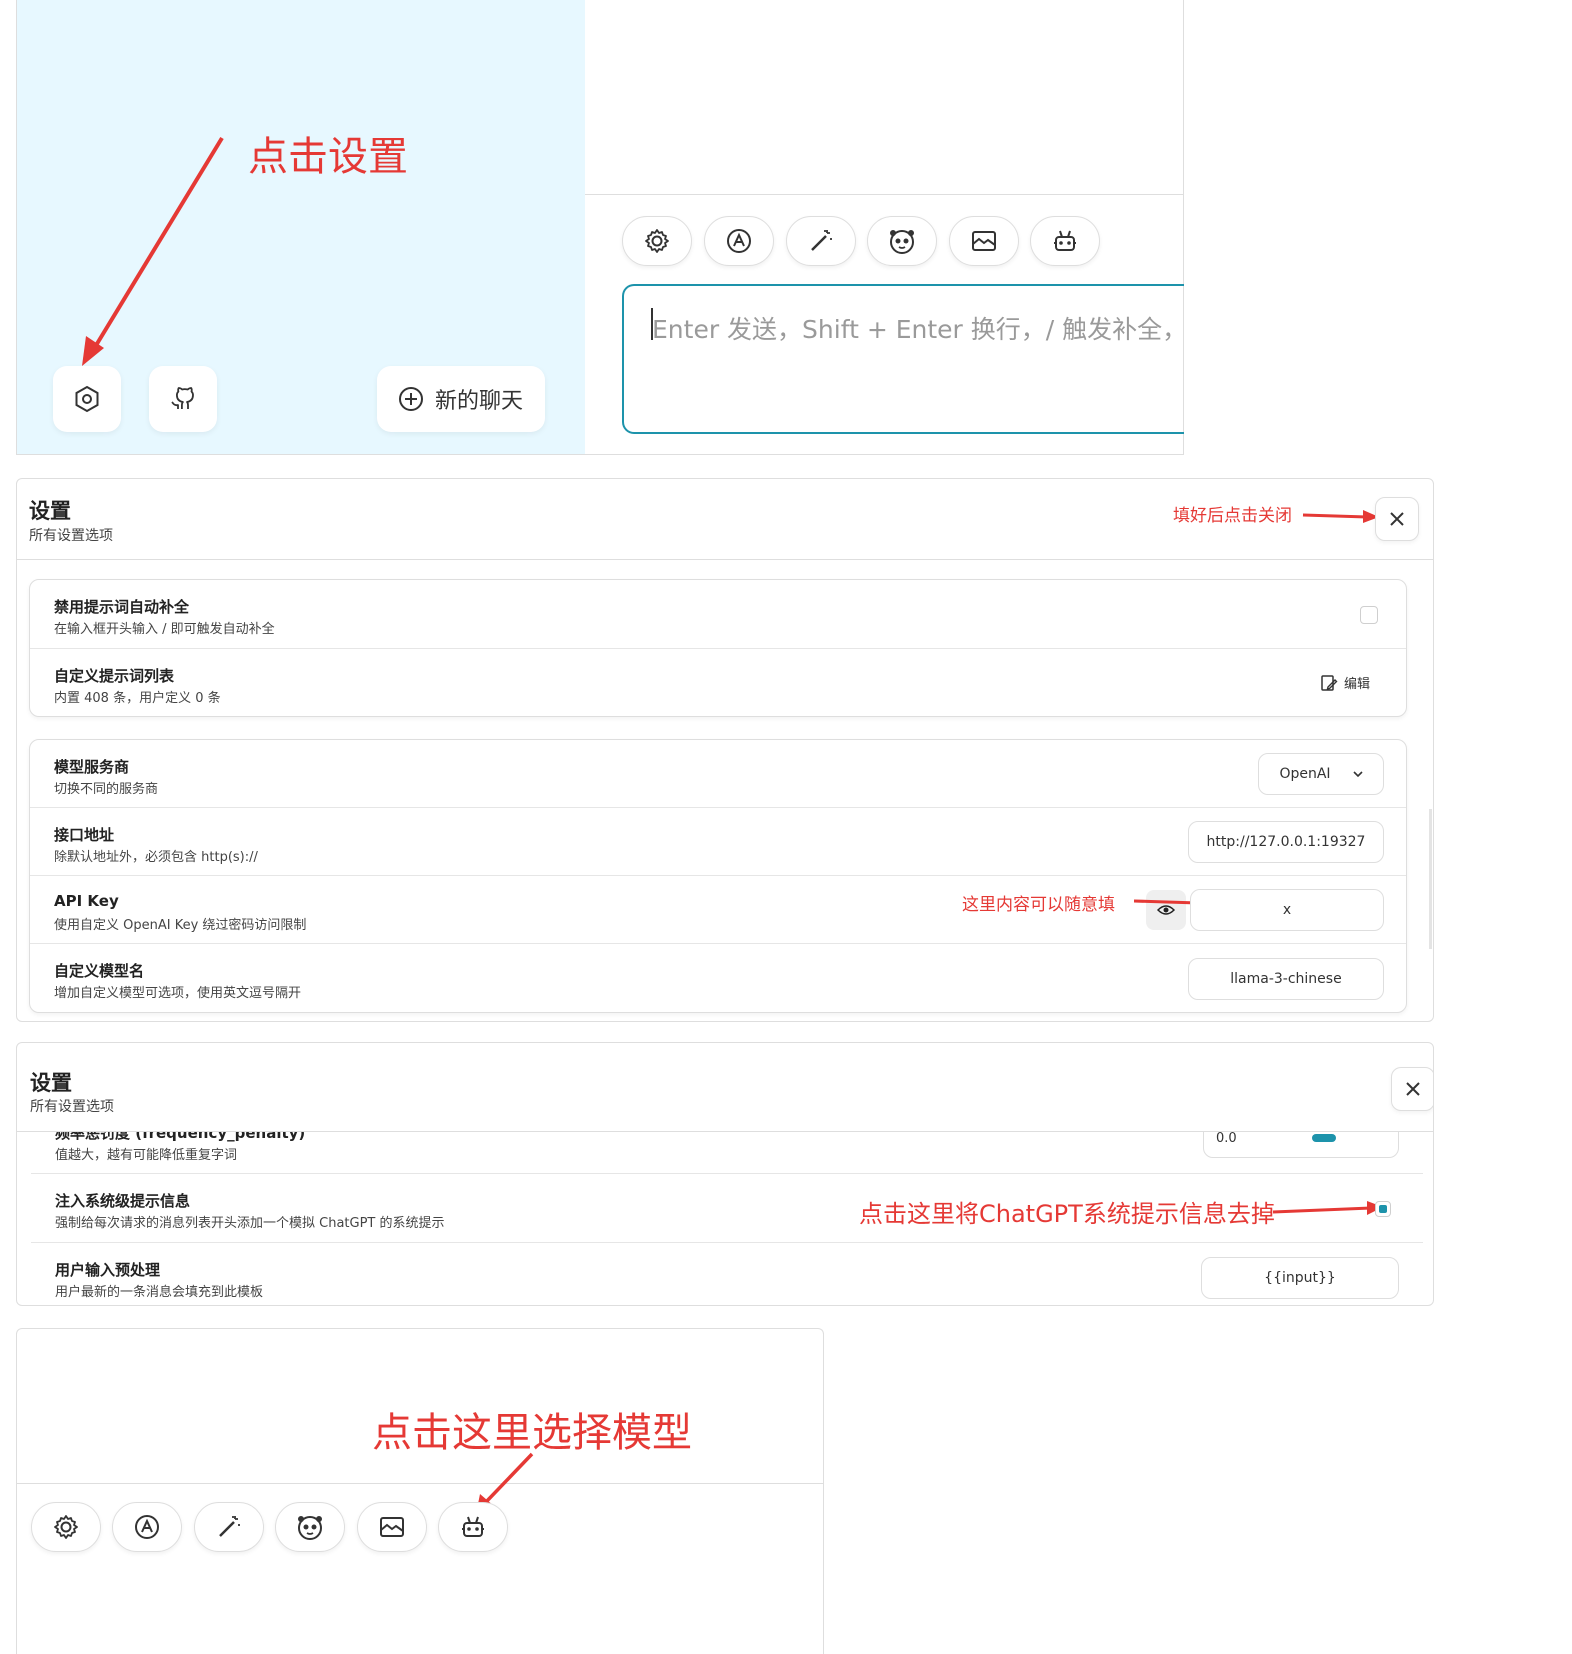  I want to click on row-title: API Key, so click(86, 901).